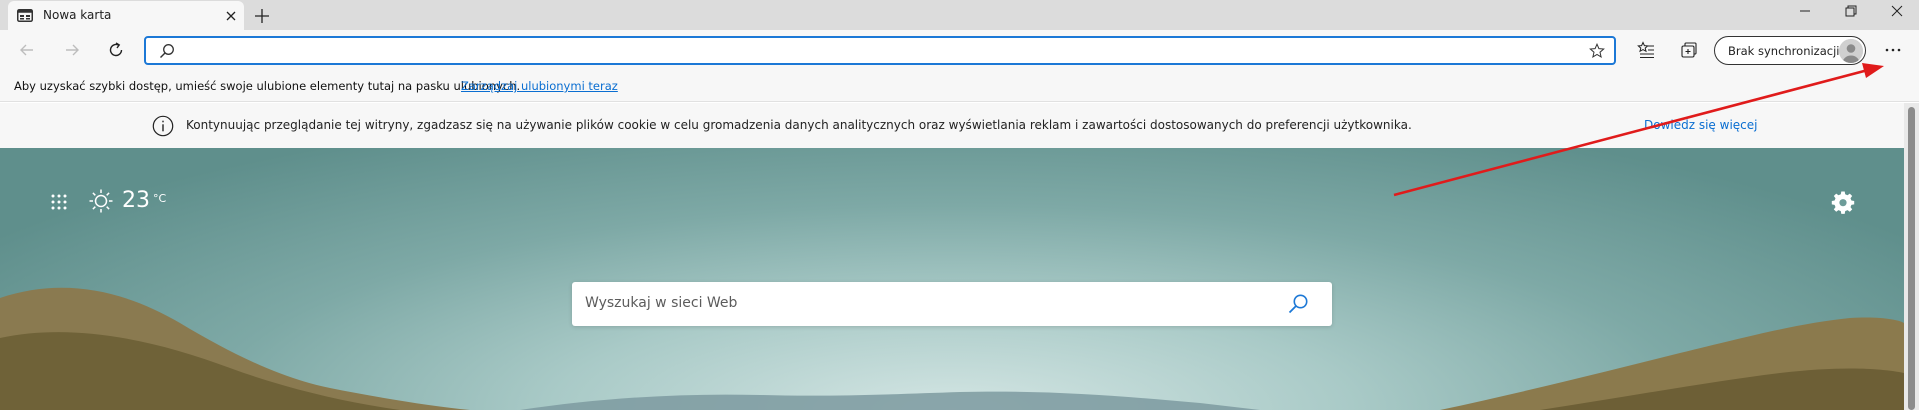  What do you see at coordinates (1784, 51) in the screenshot?
I see `sync-status-label: Brak synchronizacji` at bounding box center [1784, 51].